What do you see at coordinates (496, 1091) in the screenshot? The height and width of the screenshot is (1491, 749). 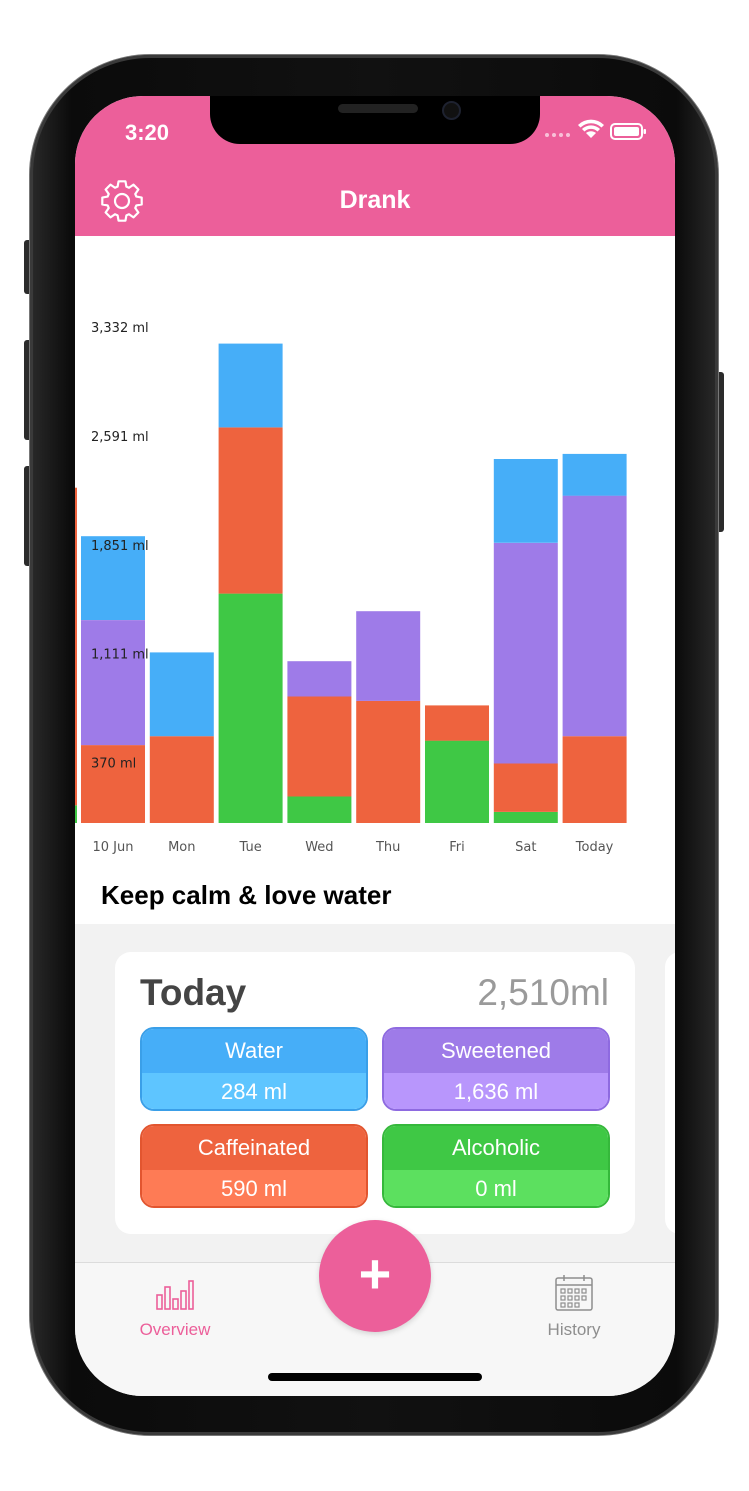 I see `sweetened-amount: 1,636 ml` at bounding box center [496, 1091].